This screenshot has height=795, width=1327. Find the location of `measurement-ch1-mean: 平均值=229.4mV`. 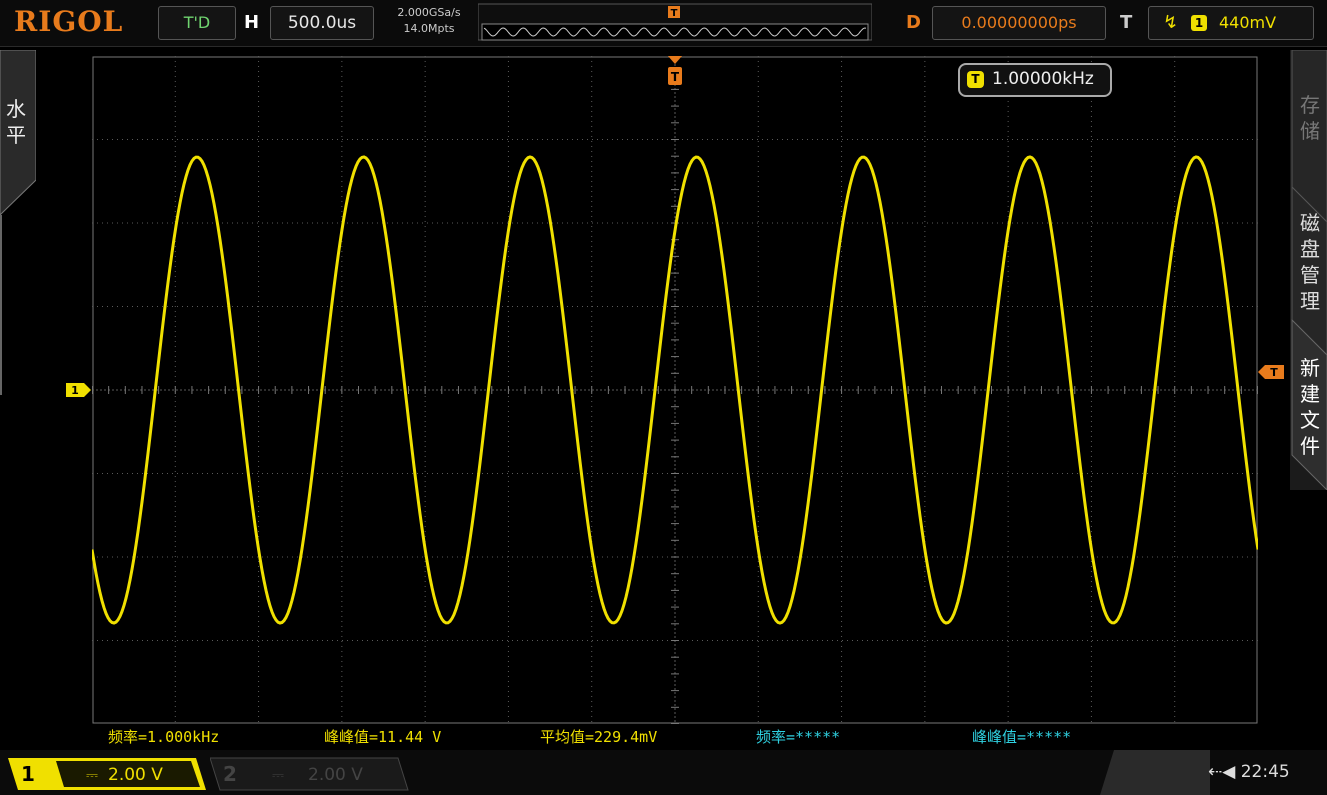

measurement-ch1-mean: 平均值=229.4mV is located at coordinates (598, 736).